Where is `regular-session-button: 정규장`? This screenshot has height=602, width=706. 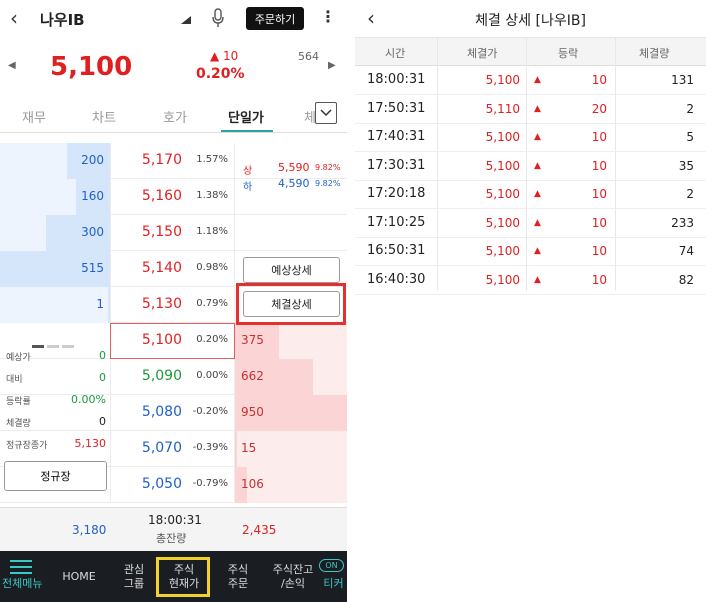 regular-session-button: 정규장 is located at coordinates (55, 476).